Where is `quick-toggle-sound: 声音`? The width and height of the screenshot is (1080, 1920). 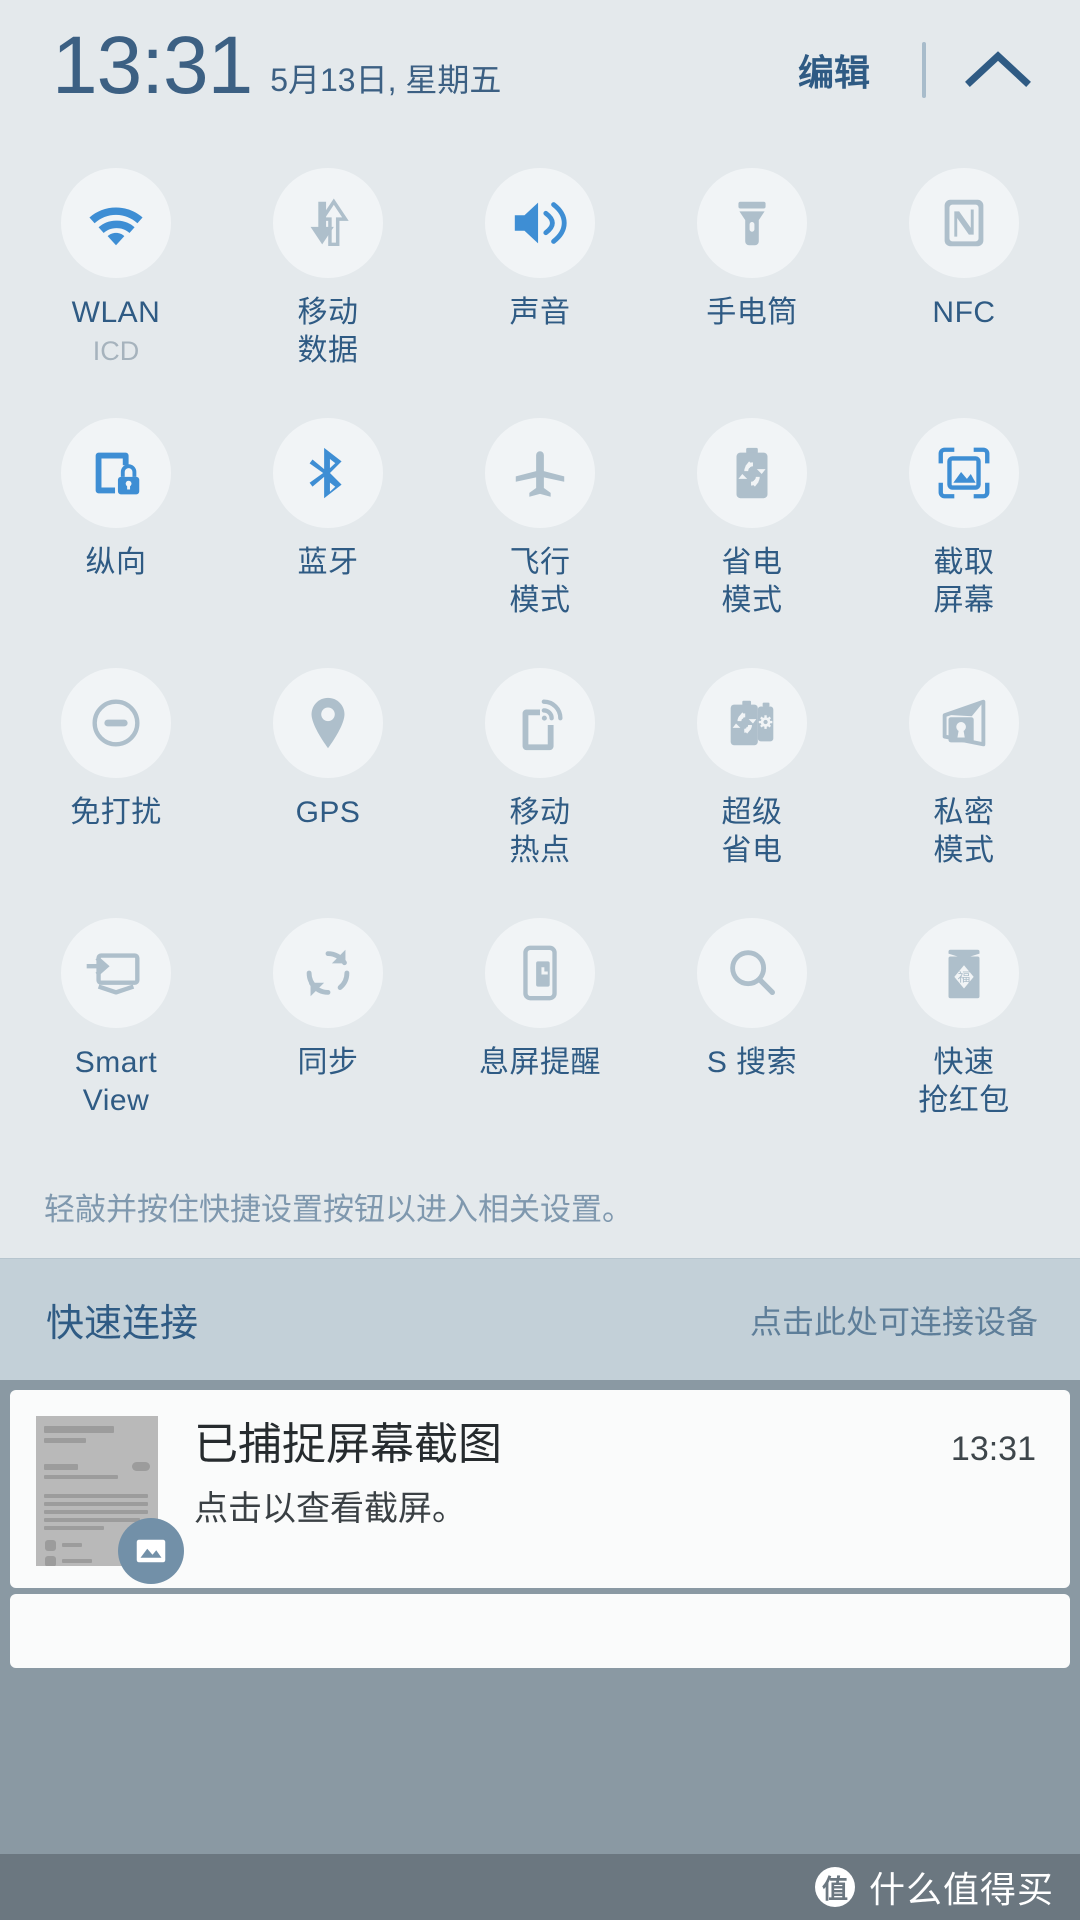
quick-toggle-sound: 声音 is located at coordinates (540, 265).